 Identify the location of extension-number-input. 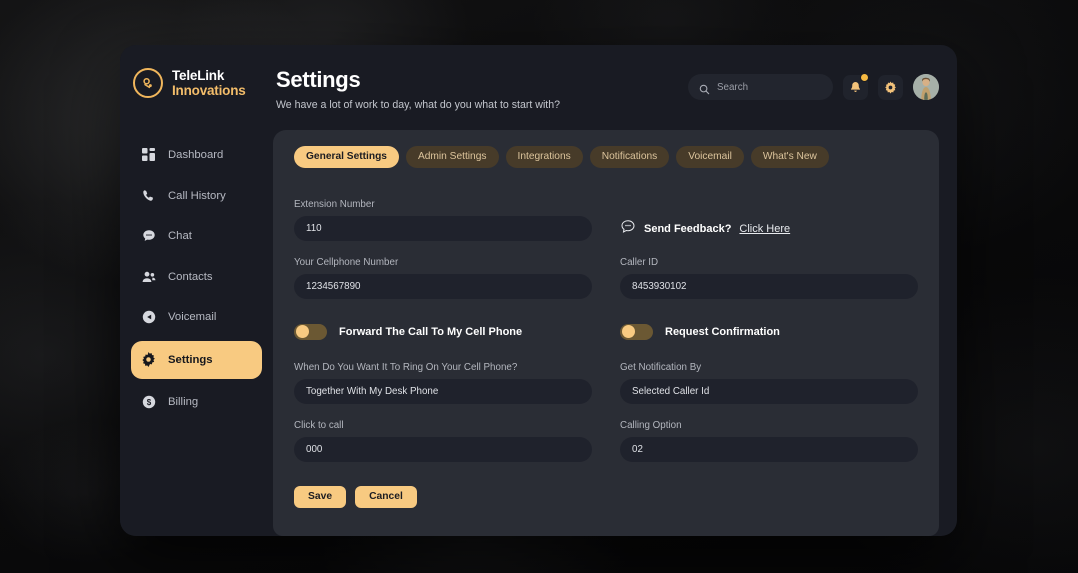
(443, 228).